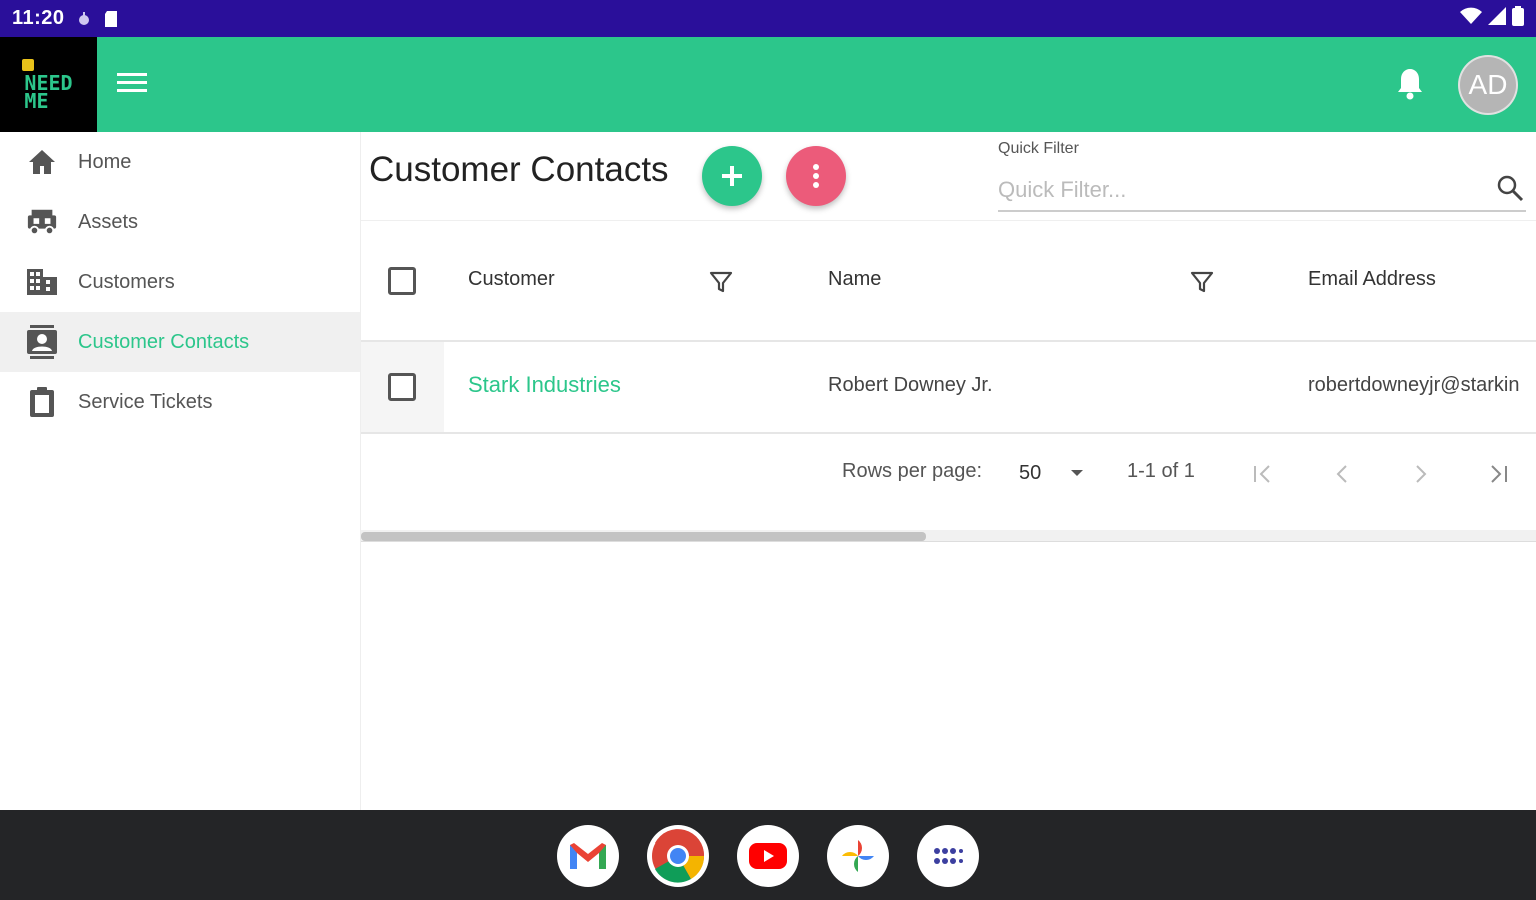  Describe the element at coordinates (1263, 474) in the screenshot. I see `first-page-icon` at that location.